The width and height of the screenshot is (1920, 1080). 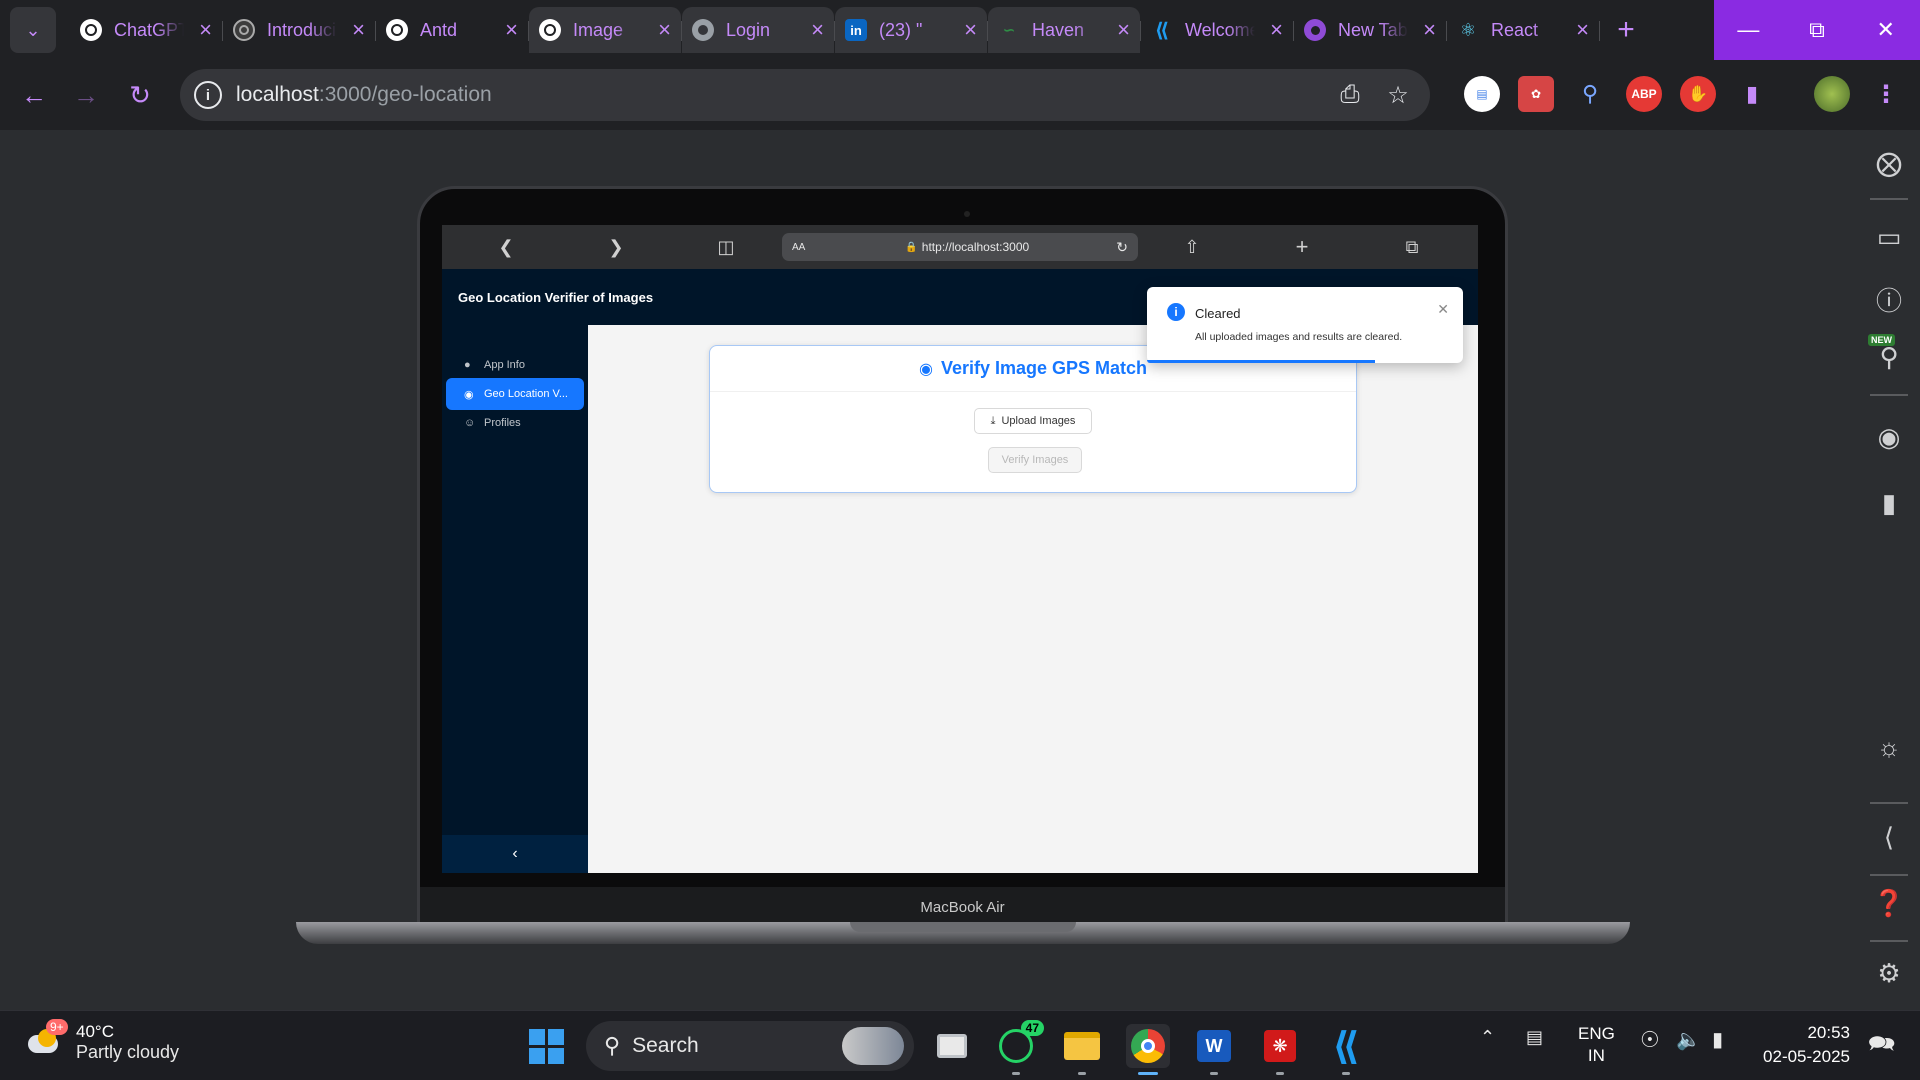 I want to click on tab: Antd ×, so click(x=452, y=30).